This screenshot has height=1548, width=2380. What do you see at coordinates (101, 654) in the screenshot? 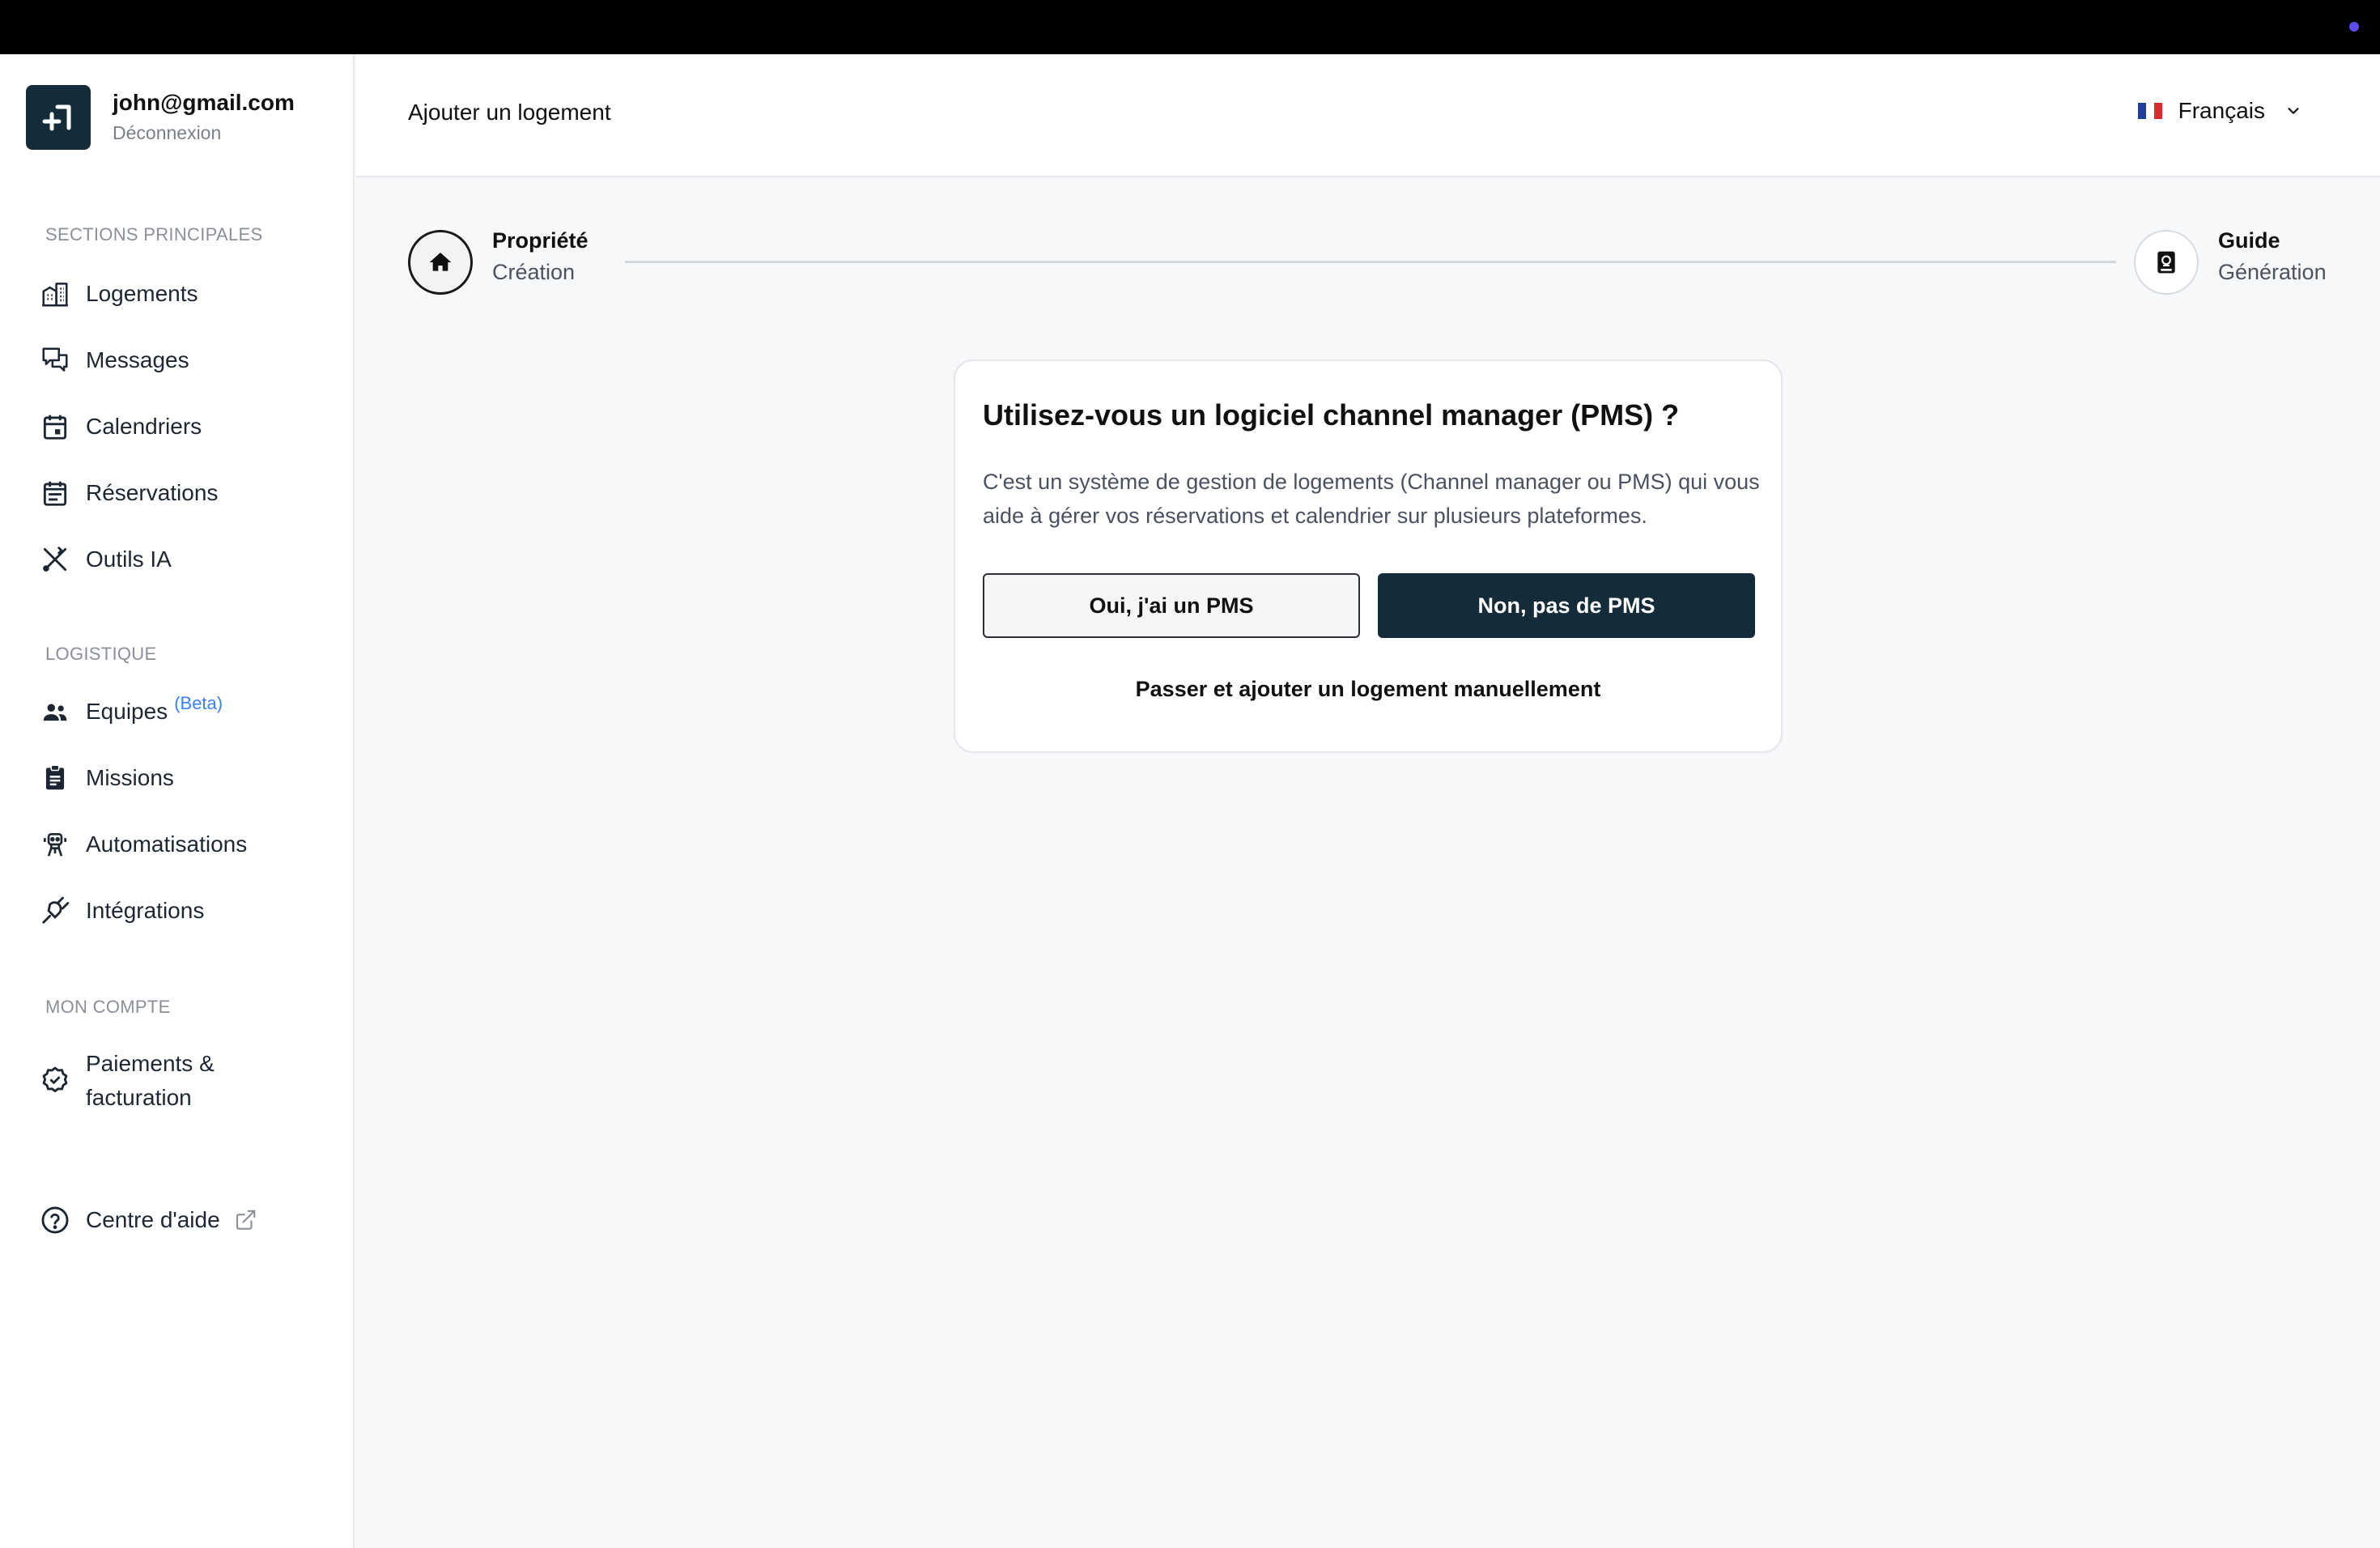
I see `section-title-logistique: LOGISTIQUE` at bounding box center [101, 654].